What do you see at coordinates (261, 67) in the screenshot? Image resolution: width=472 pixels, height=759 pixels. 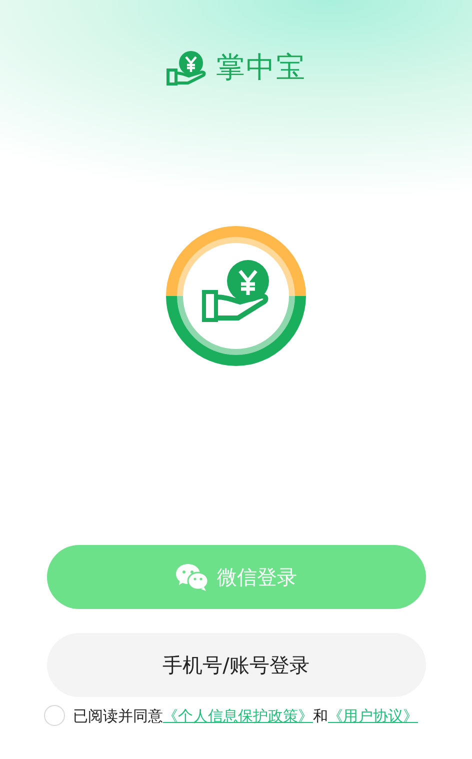 I see `app-name: 掌中宝` at bounding box center [261, 67].